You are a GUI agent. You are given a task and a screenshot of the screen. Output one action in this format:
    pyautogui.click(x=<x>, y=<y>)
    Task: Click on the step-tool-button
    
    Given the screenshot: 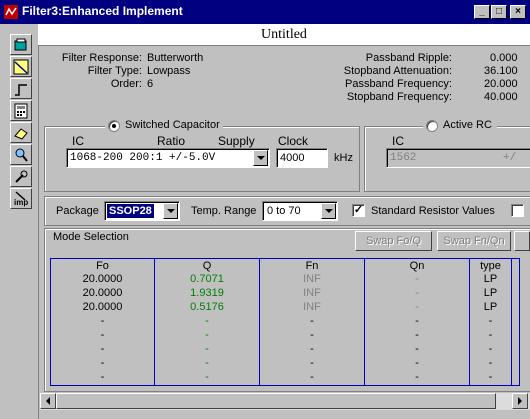 What is the action you would take?
    pyautogui.click(x=21, y=88)
    